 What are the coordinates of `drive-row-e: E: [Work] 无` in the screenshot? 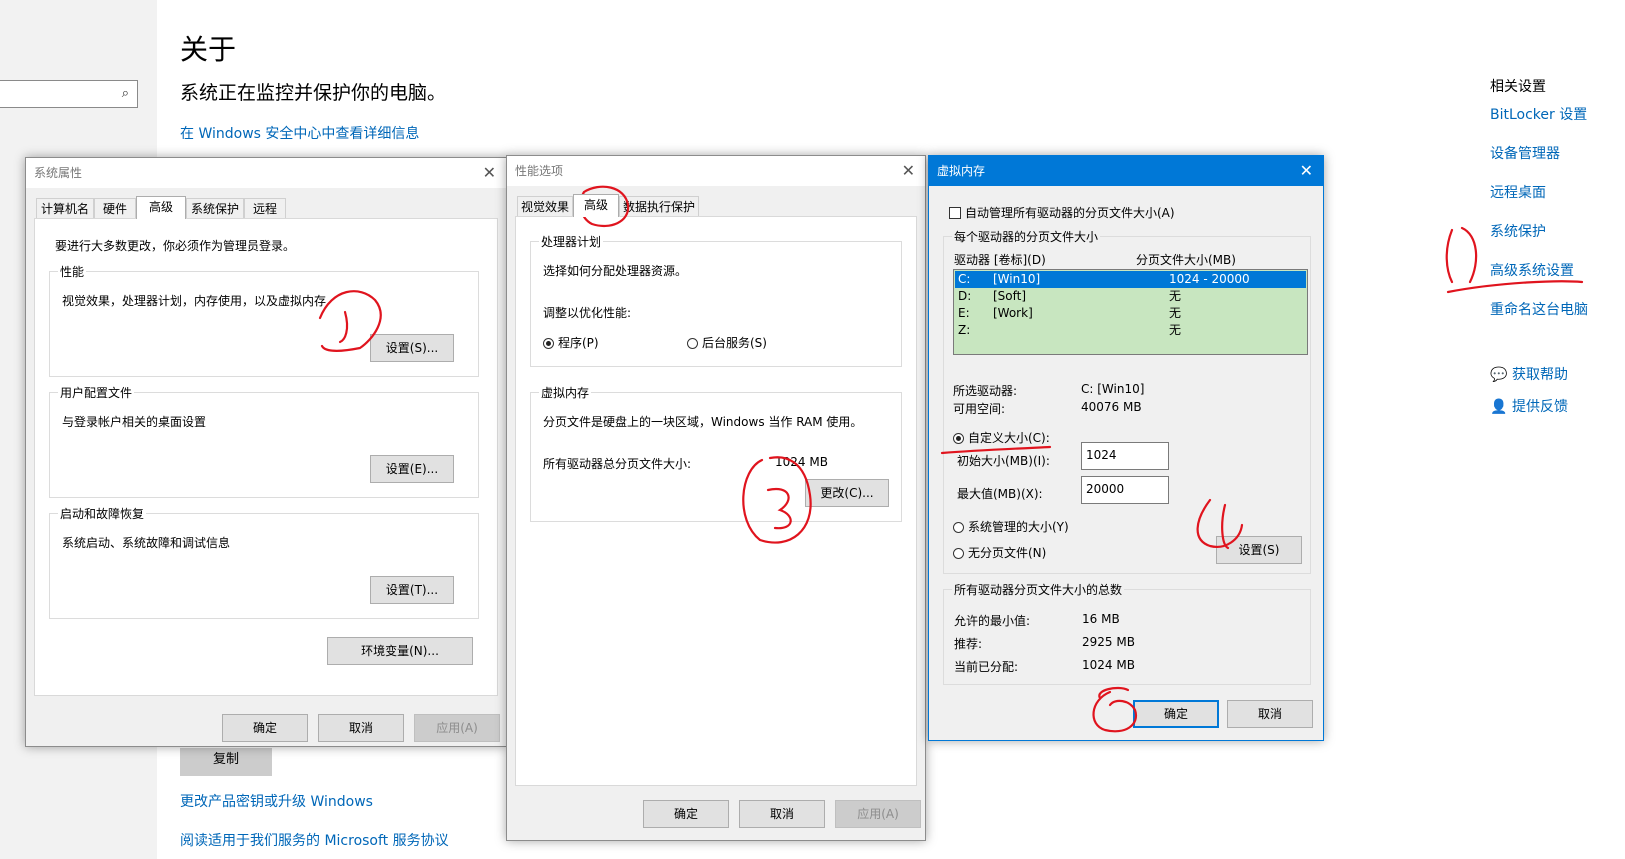 It's located at (1130, 313).